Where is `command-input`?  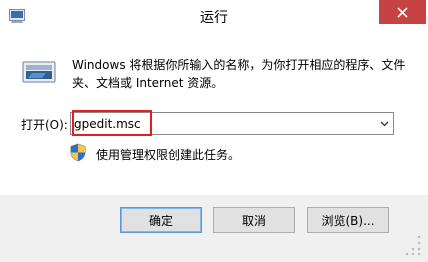 command-input is located at coordinates (224, 123).